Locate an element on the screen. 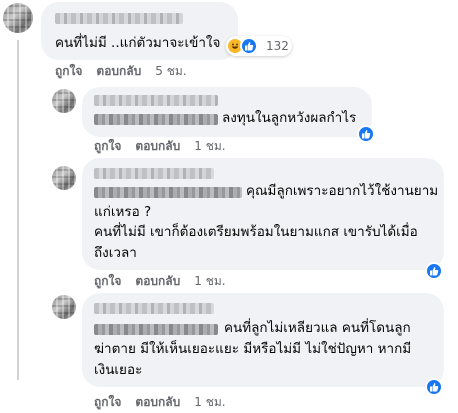 Image resolution: width=458 pixels, height=413 pixels. comment-text: คนที่ลูกไม่เหลียวแล คนที่โดนลูก is located at coordinates (317, 328).